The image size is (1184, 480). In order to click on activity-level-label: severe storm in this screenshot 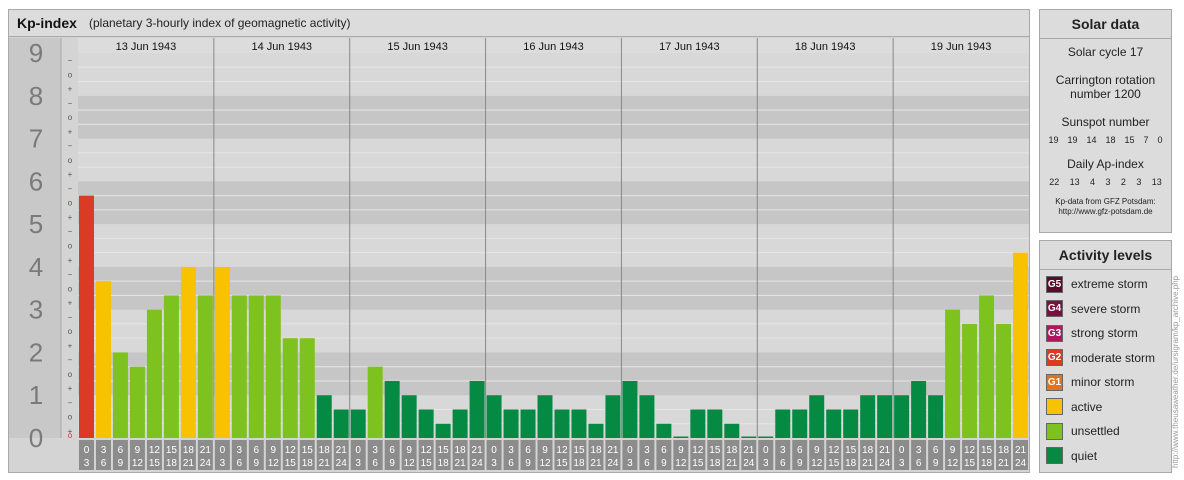, I will do `click(1106, 308)`.